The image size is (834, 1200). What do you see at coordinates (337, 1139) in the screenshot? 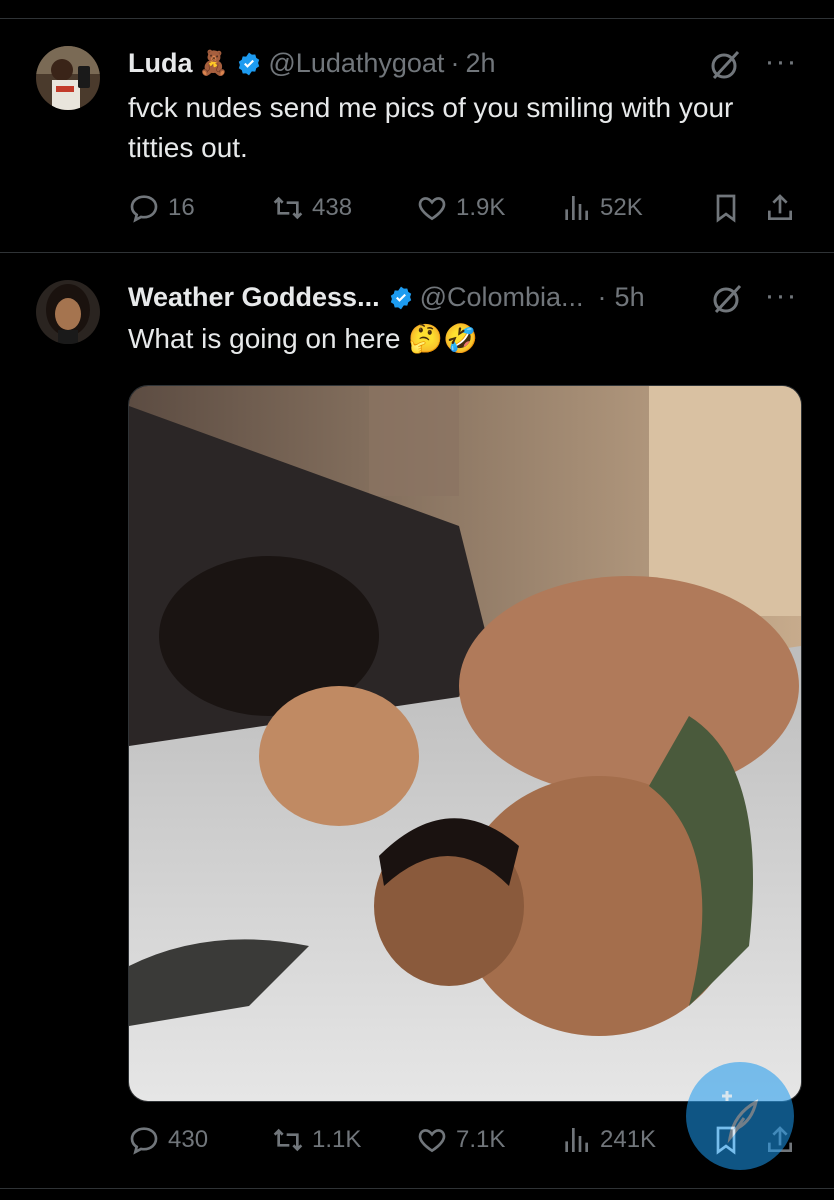
I see `repost-count: 1.1K` at bounding box center [337, 1139].